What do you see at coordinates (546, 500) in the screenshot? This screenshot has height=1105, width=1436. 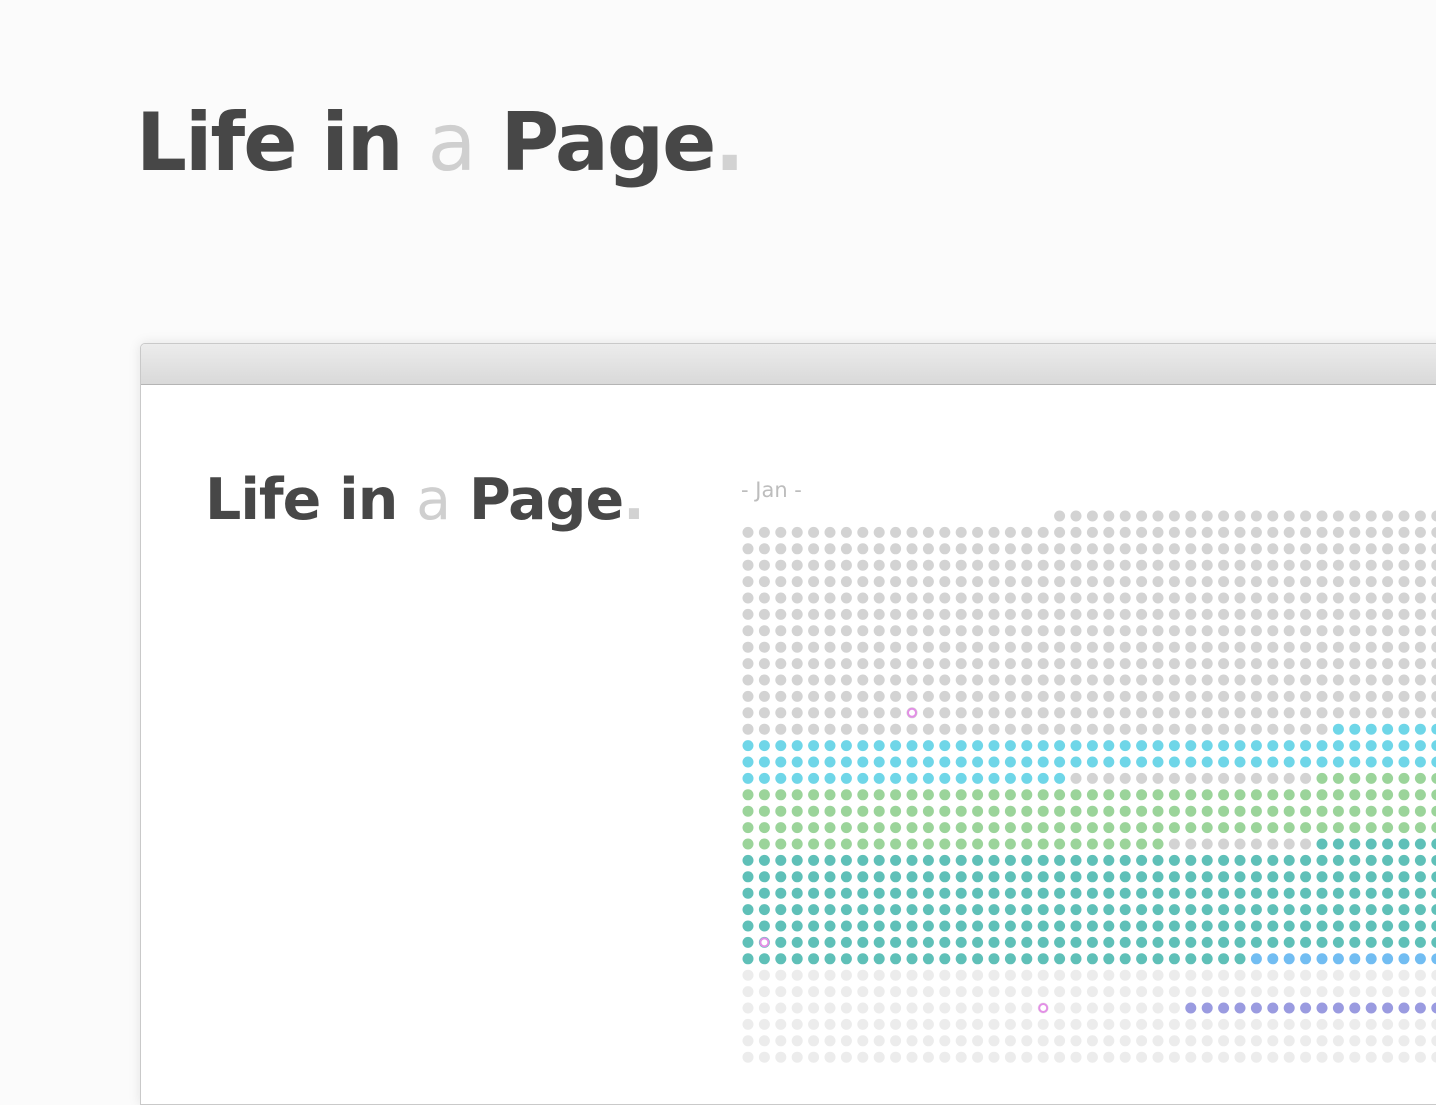 I see `app-title-part-page: Page` at bounding box center [546, 500].